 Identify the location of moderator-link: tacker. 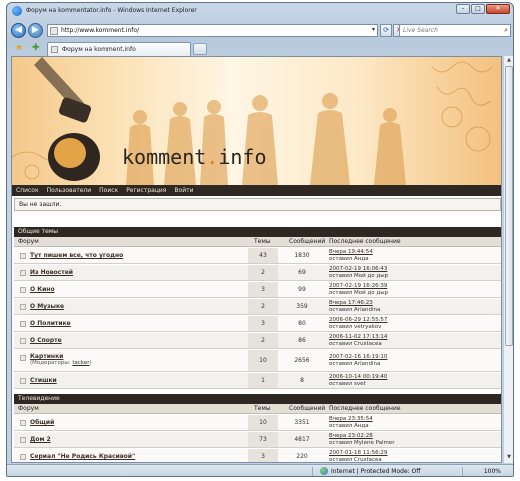
(80, 363).